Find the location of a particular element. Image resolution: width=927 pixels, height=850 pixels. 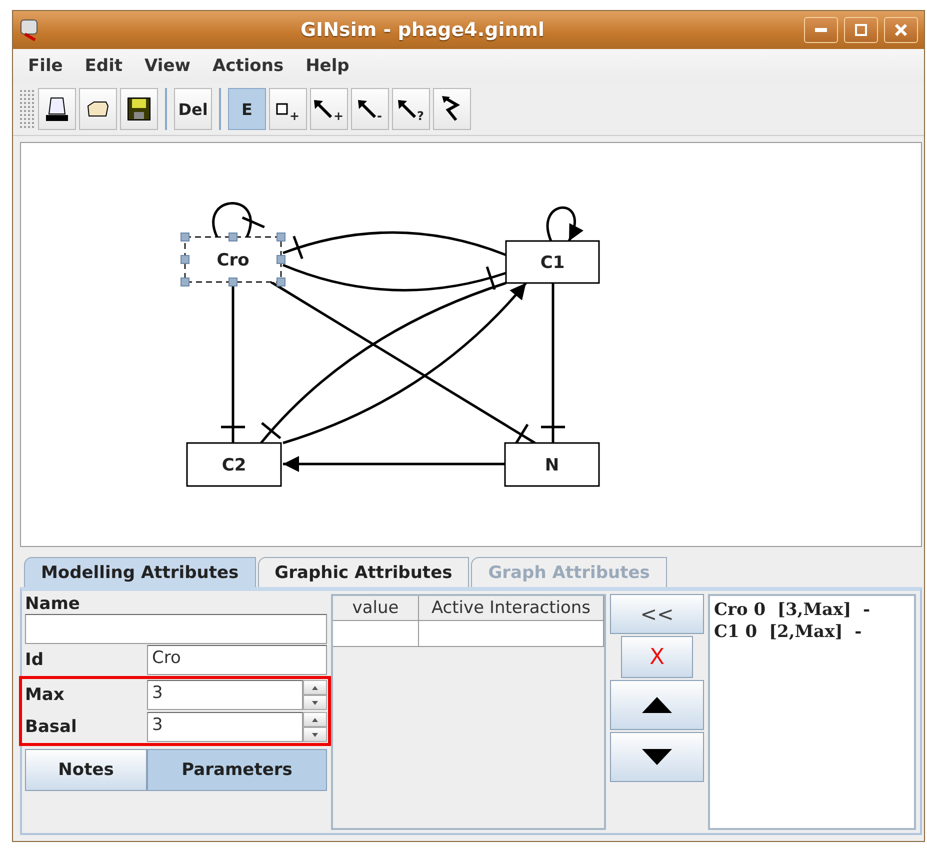

field-label: Basal is located at coordinates (51, 727).